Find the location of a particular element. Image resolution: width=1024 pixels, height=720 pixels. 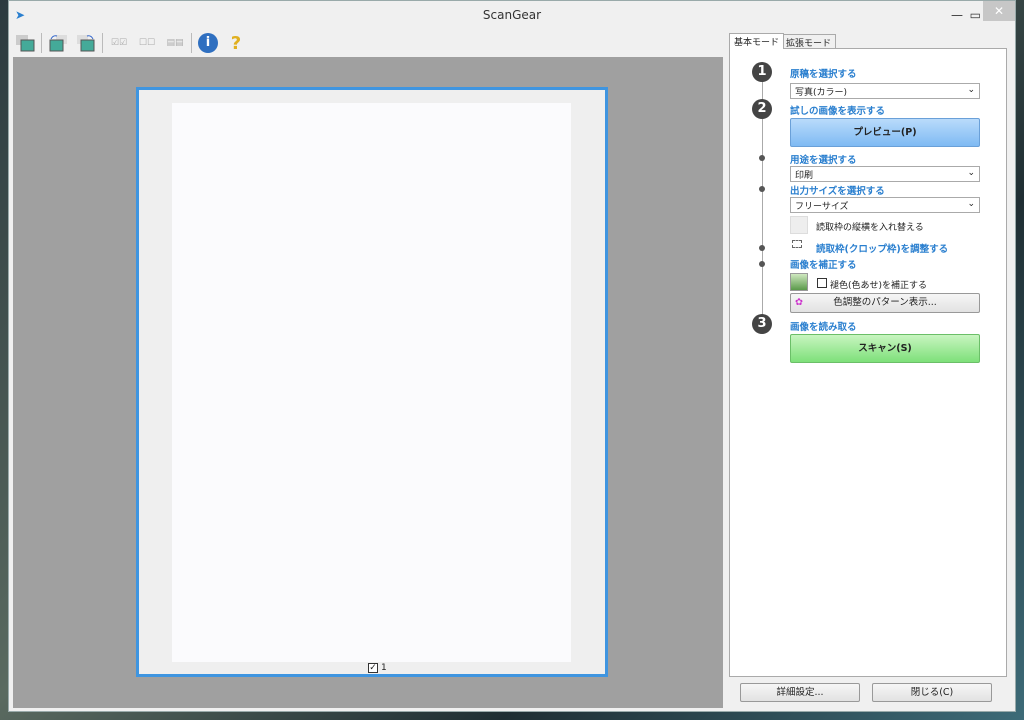

title-bar: ➤ ScanGear — ▭ ✕ is located at coordinates (512, 15).